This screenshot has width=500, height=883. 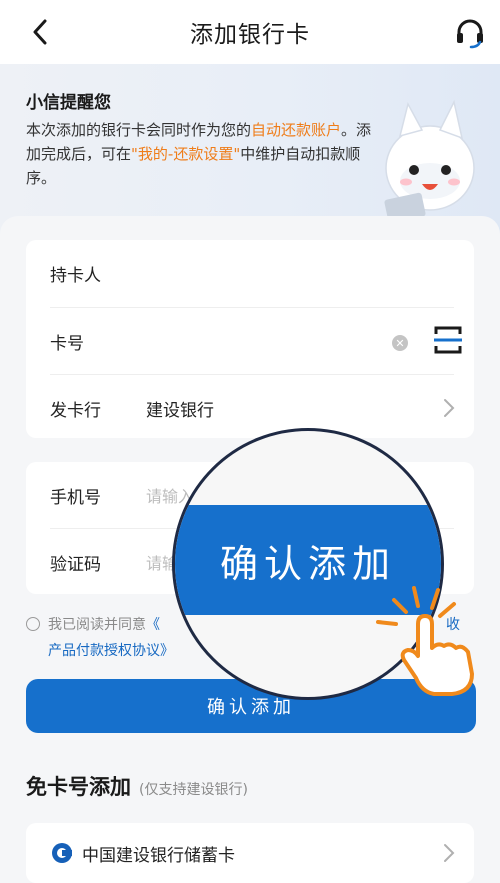 What do you see at coordinates (62, 853) in the screenshot?
I see `ccb-logo-icon` at bounding box center [62, 853].